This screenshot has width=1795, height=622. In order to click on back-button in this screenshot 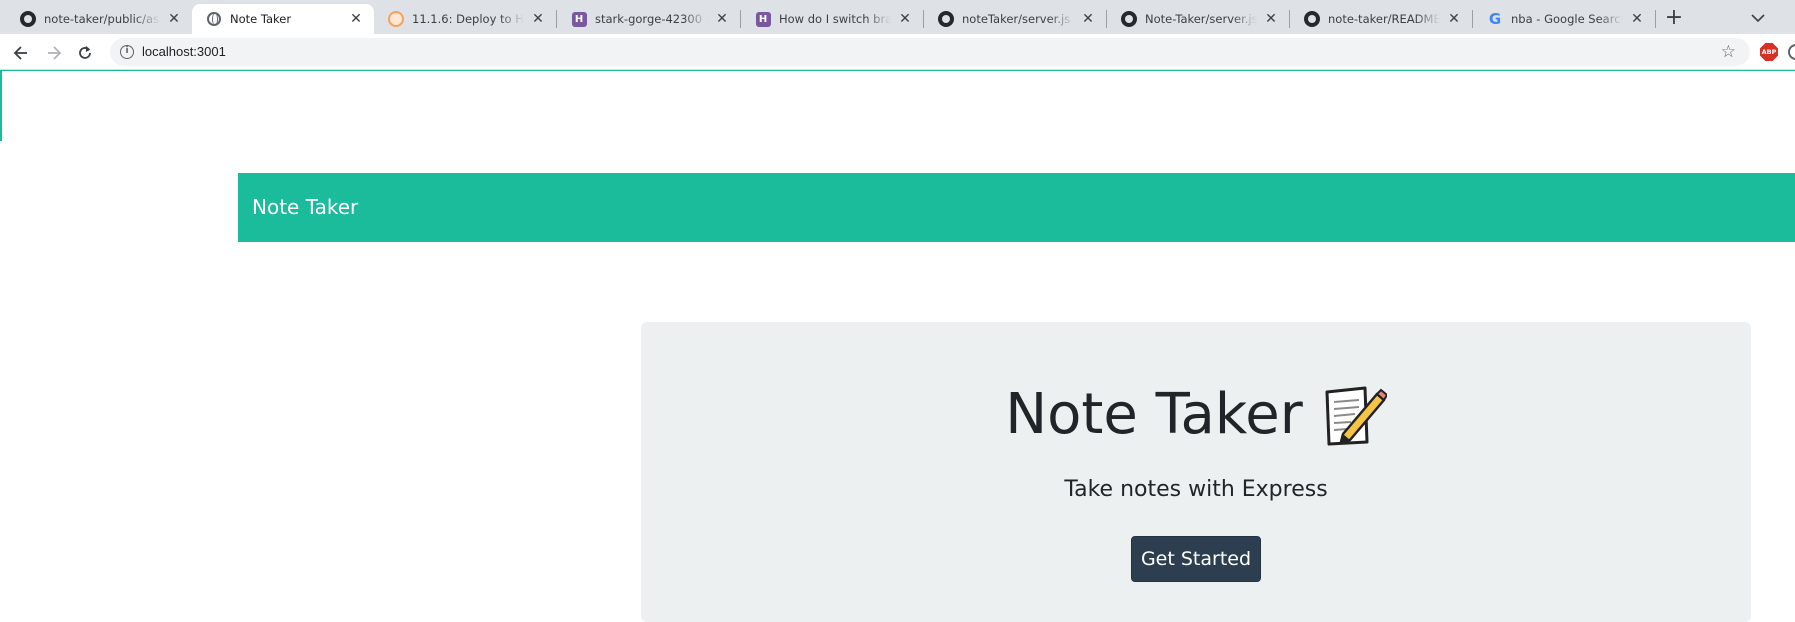, I will do `click(21, 53)`.